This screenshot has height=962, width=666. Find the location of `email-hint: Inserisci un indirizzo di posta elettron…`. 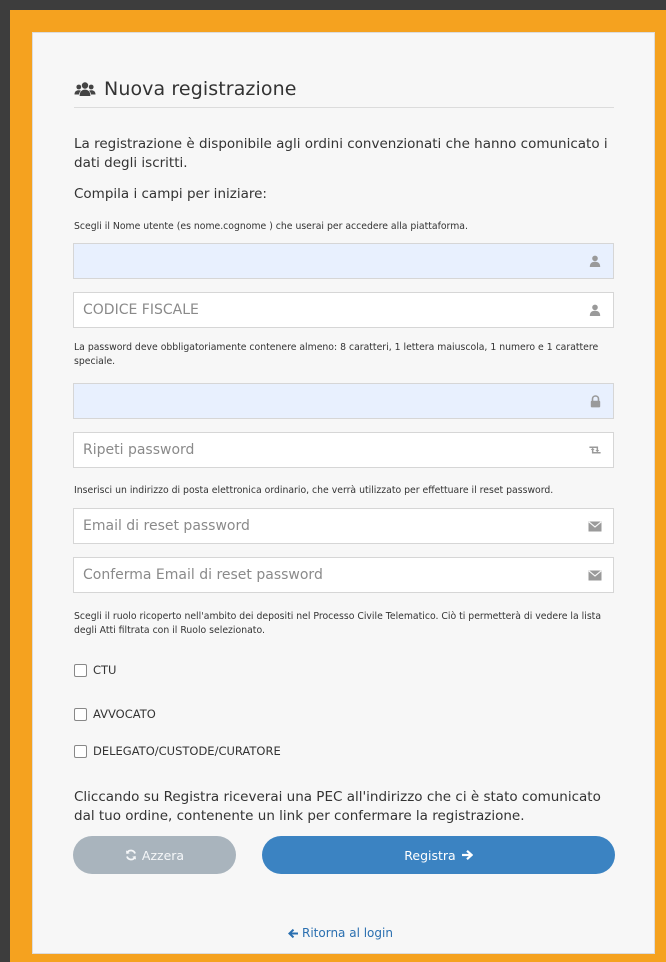

email-hint: Inserisci un indirizzo di posta elettron… is located at coordinates (314, 490).